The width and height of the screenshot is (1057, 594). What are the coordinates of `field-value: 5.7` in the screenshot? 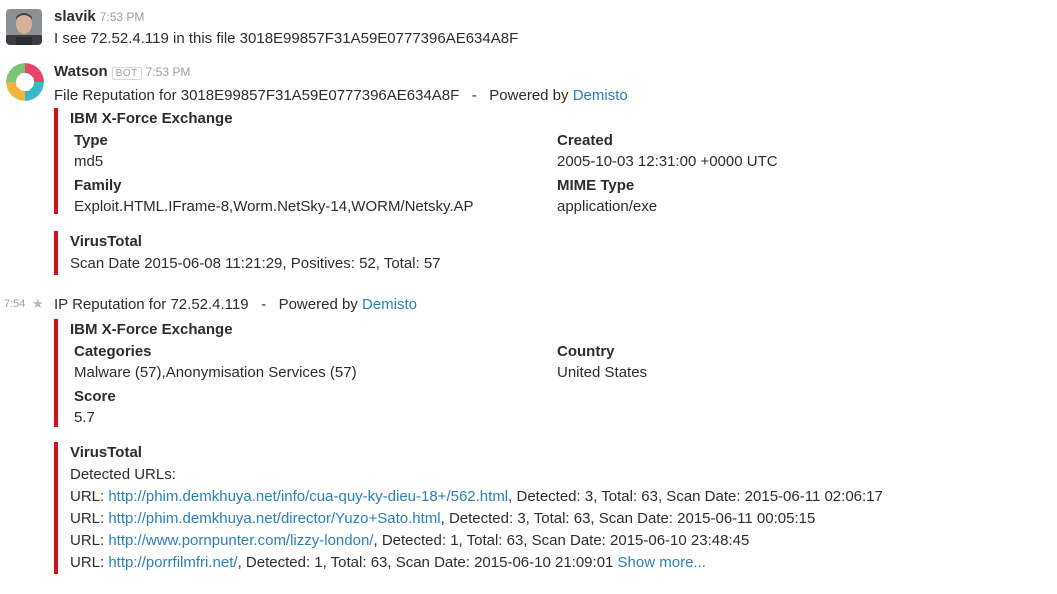 It's located at (84, 417).